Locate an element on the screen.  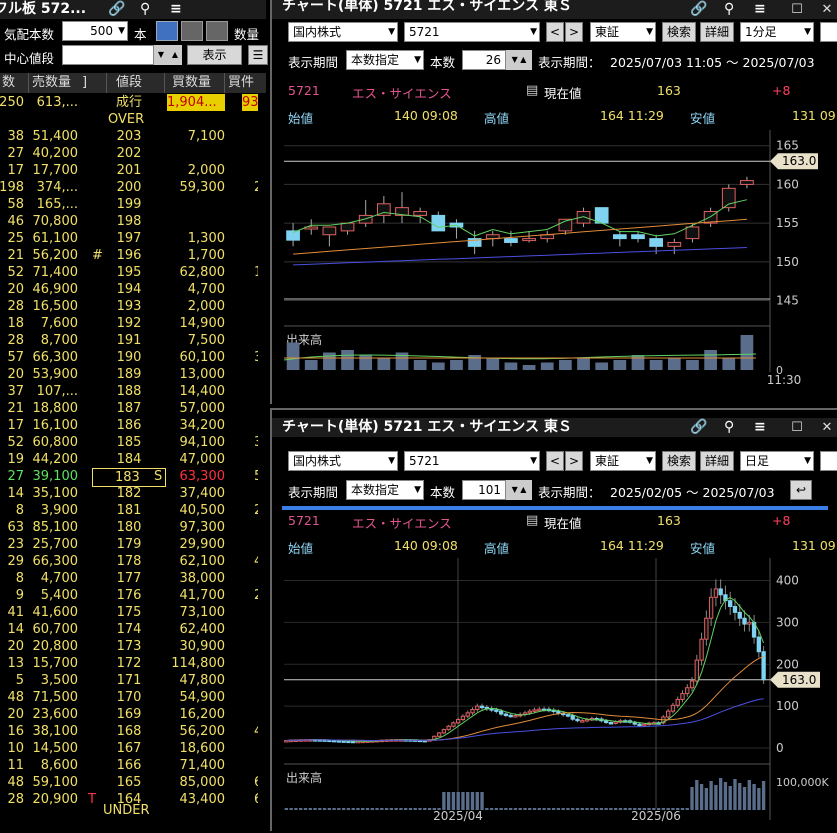
board-row: 38 51,400 203 7,100 is located at coordinates (129, 136).